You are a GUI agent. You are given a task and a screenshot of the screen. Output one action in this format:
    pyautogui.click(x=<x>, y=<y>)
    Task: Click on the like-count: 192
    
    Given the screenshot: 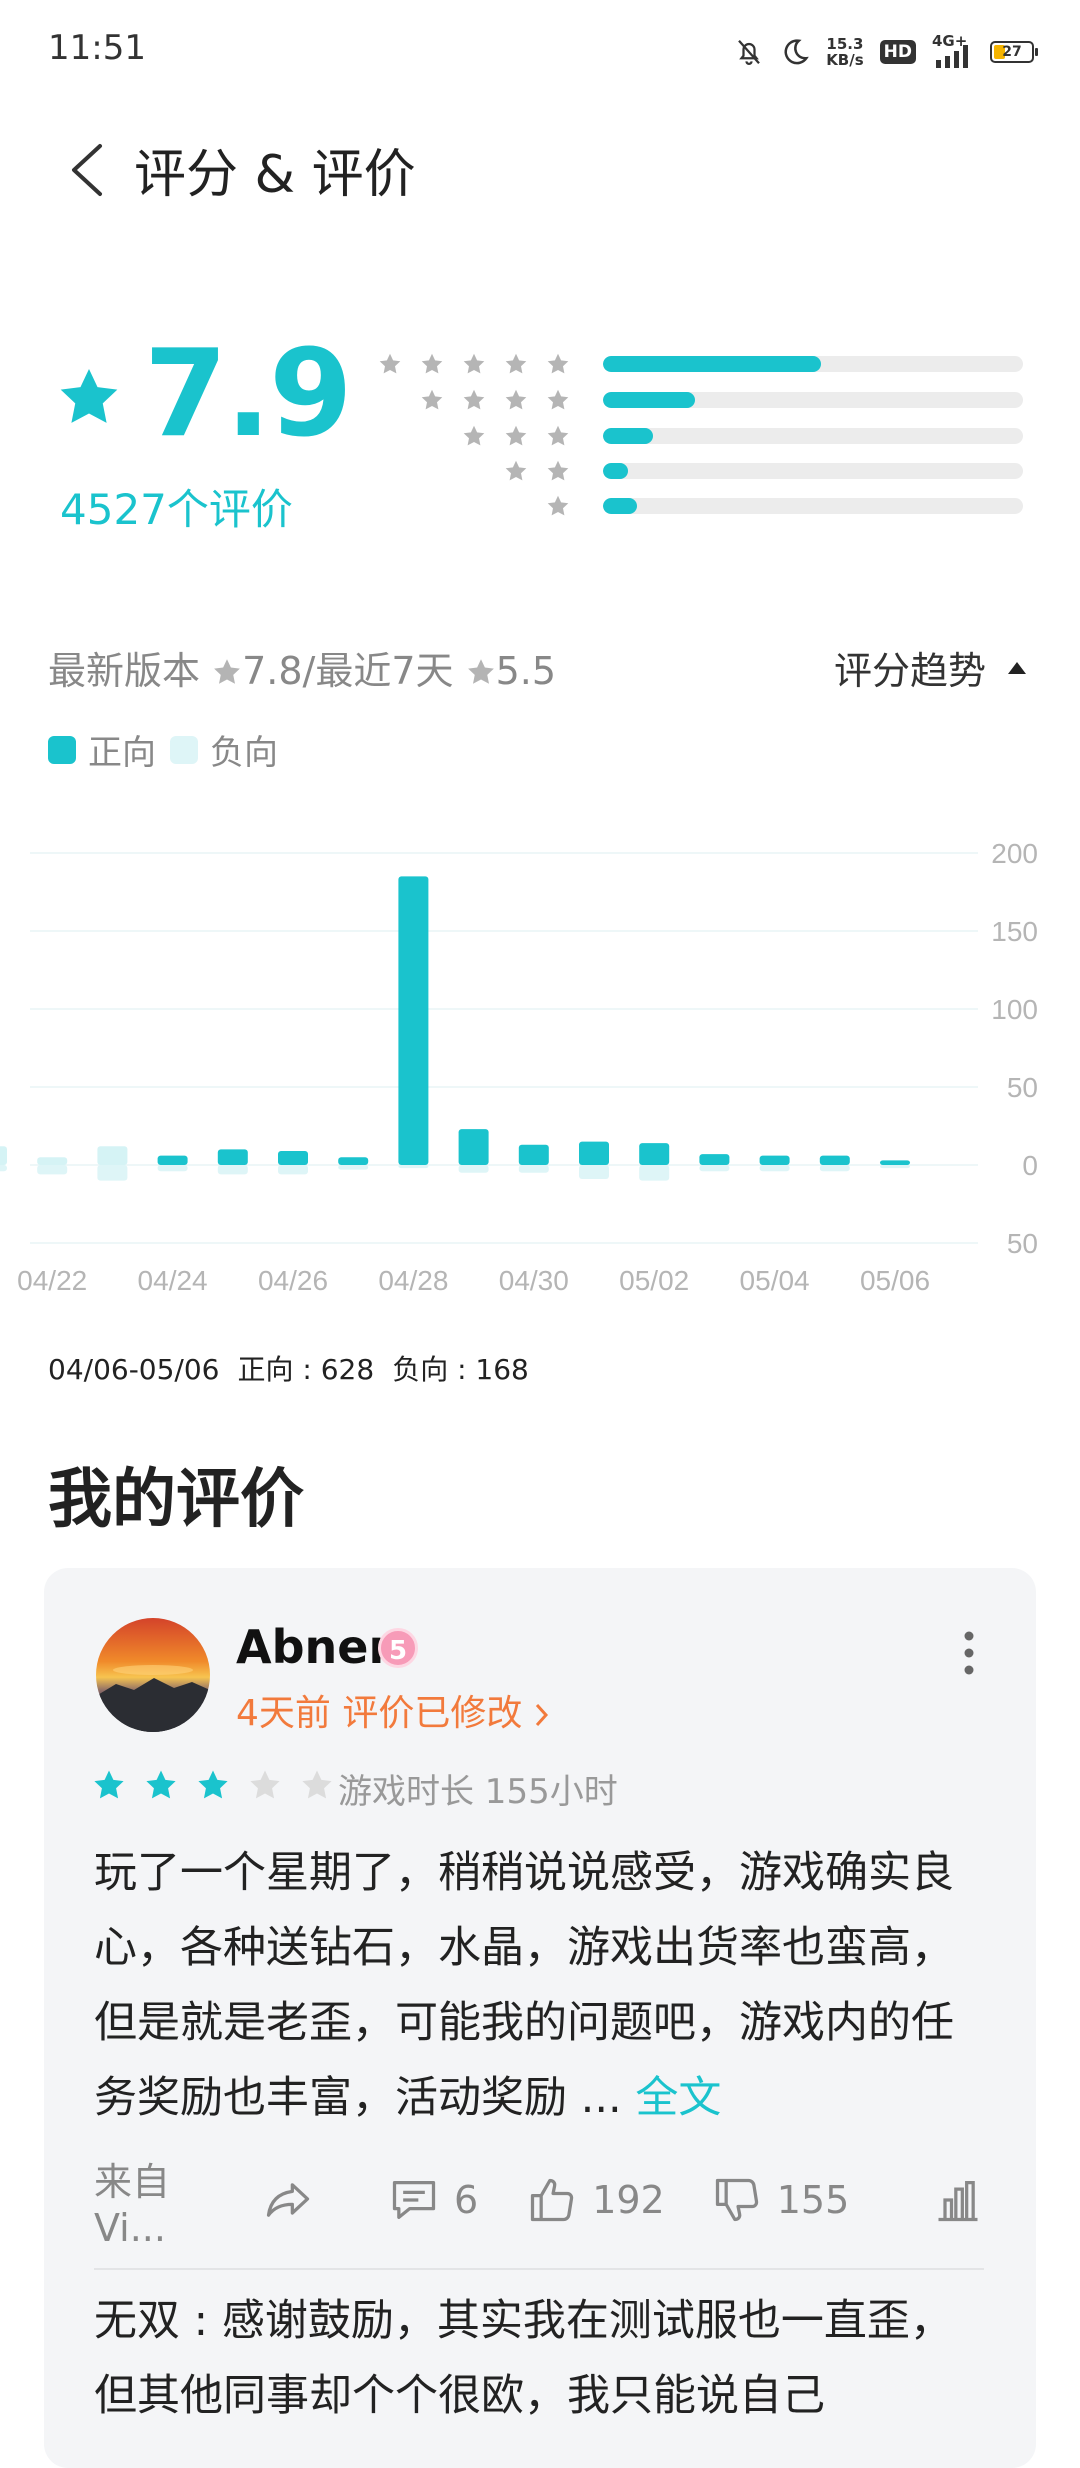 What is the action you would take?
    pyautogui.click(x=628, y=2200)
    